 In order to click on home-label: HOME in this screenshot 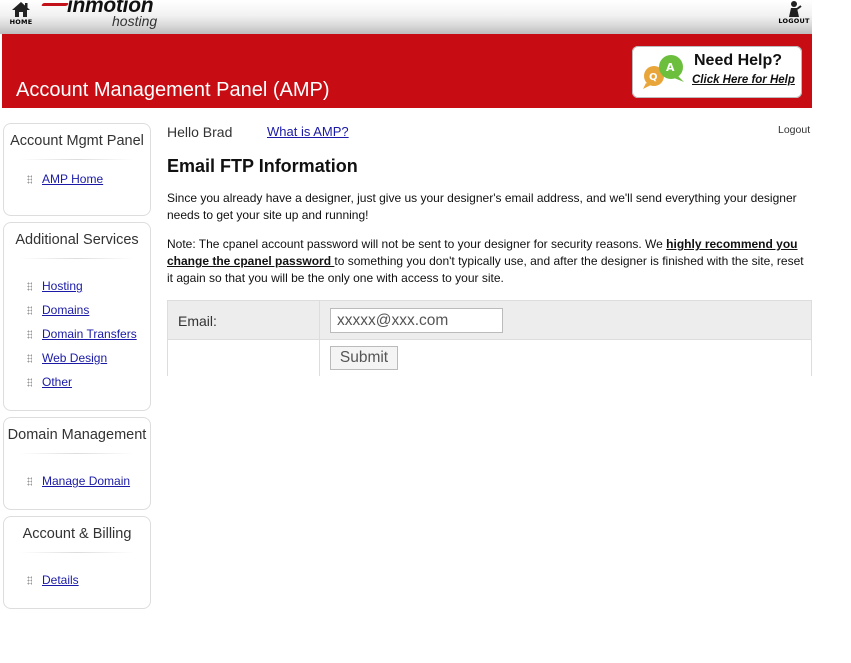, I will do `click(21, 22)`.